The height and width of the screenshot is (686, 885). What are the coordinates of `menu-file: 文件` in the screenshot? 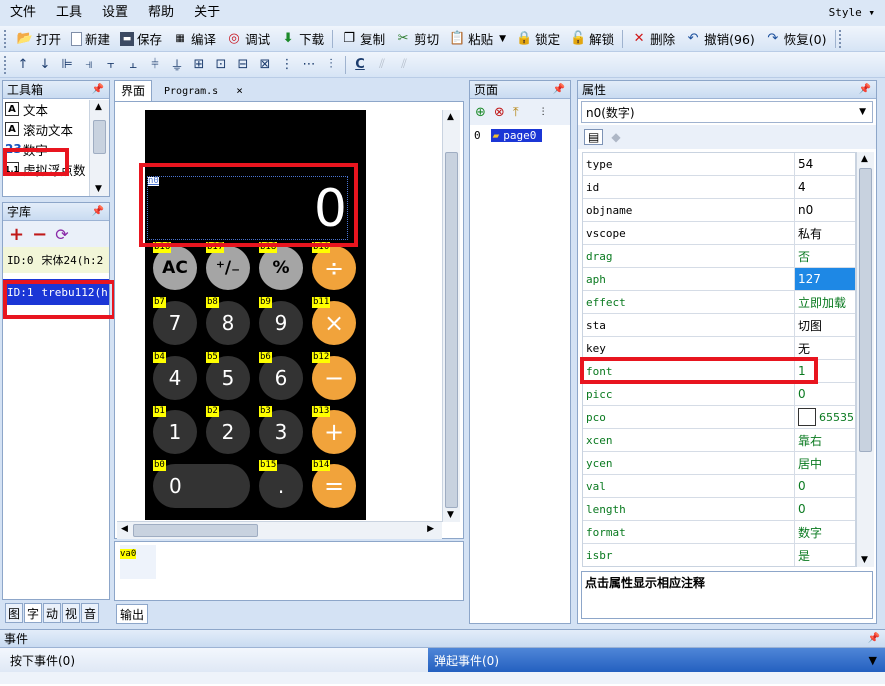 It's located at (23, 13).